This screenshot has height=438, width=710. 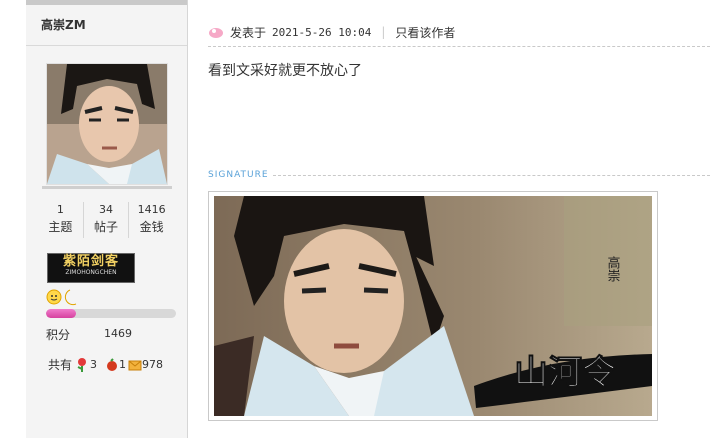 I want to click on stat-money-label: 金钱, so click(x=151, y=227).